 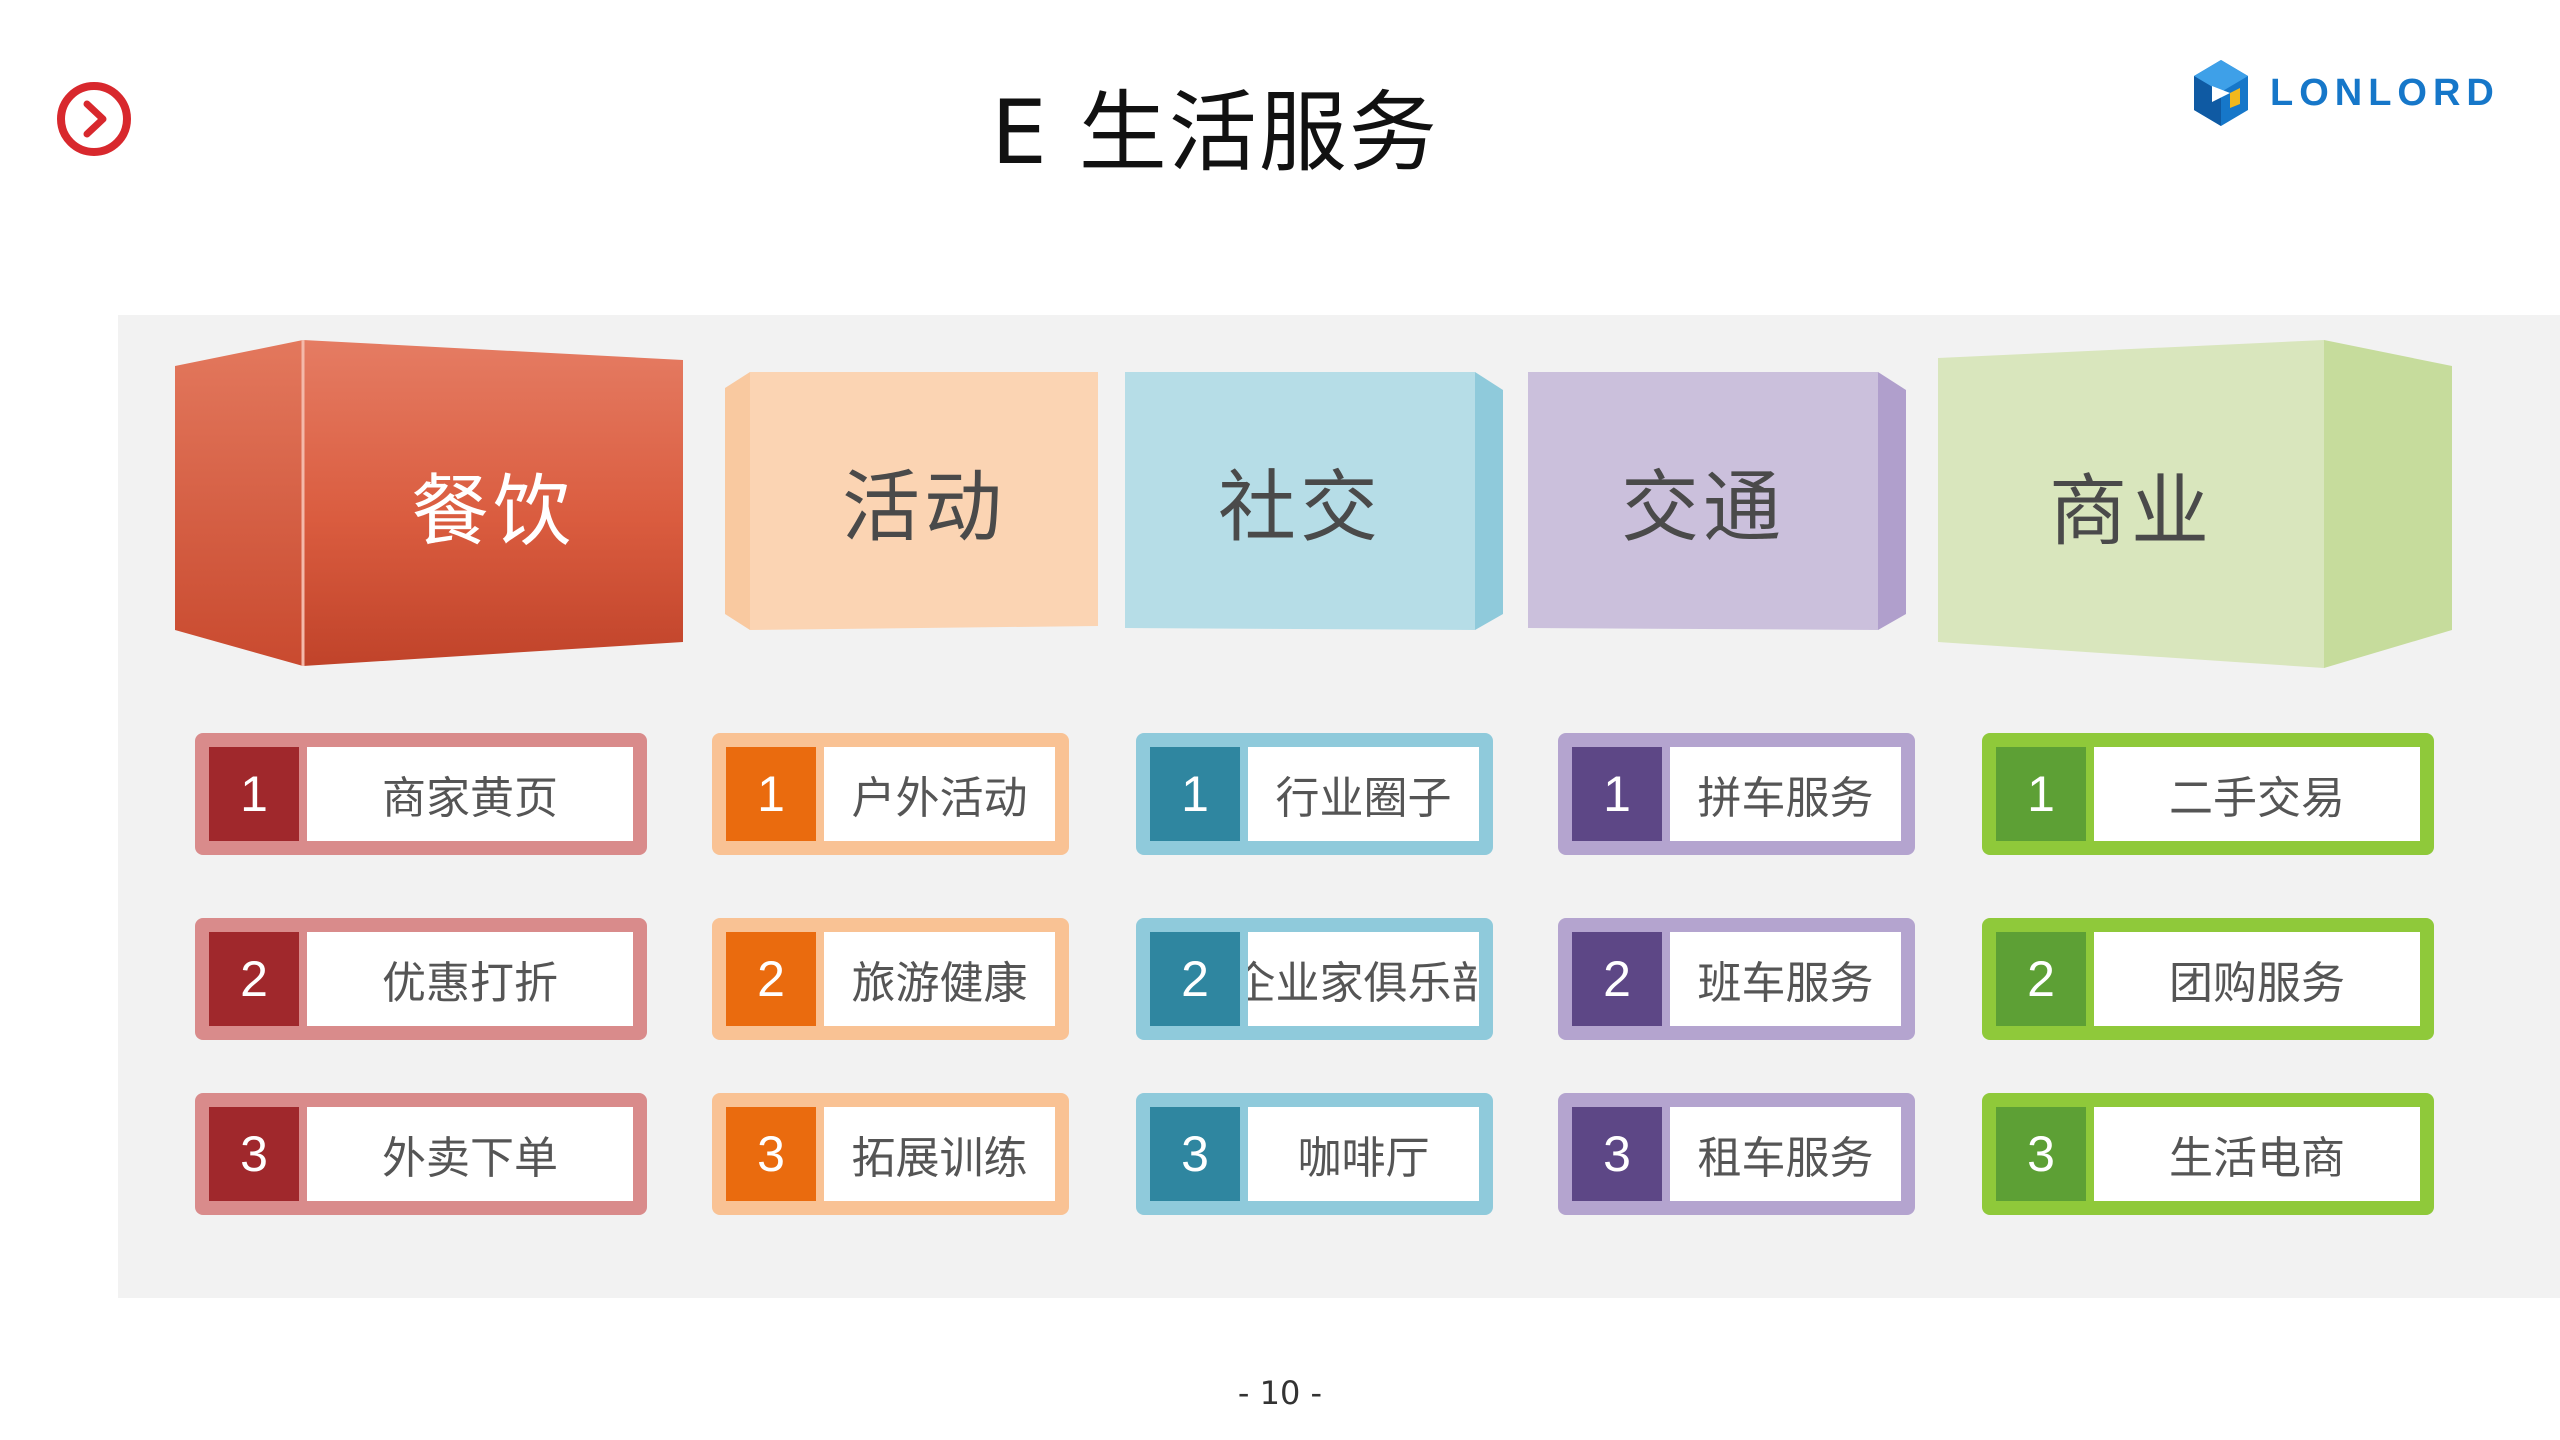 What do you see at coordinates (470, 979) in the screenshot?
I see `item-label: 优惠打折` at bounding box center [470, 979].